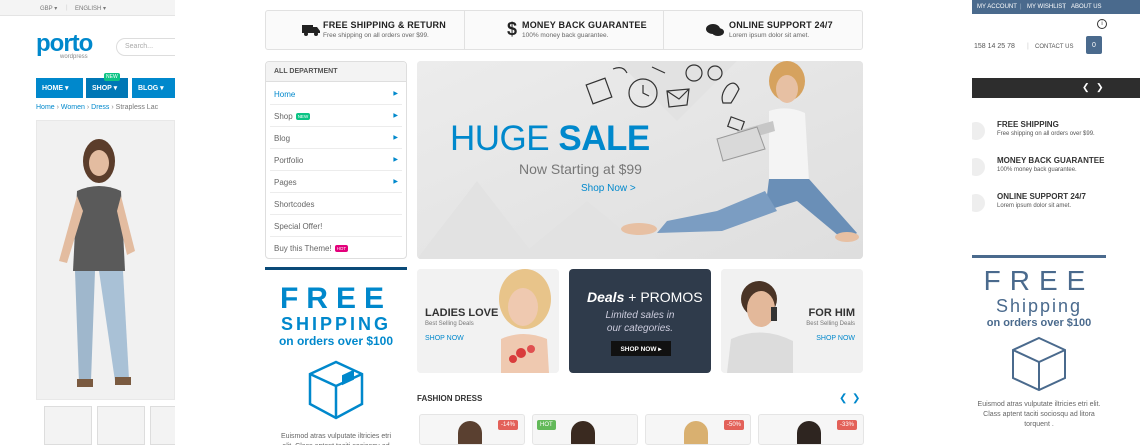 The height and width of the screenshot is (445, 1140). I want to click on menu-label: Shortcodes, so click(294, 204).